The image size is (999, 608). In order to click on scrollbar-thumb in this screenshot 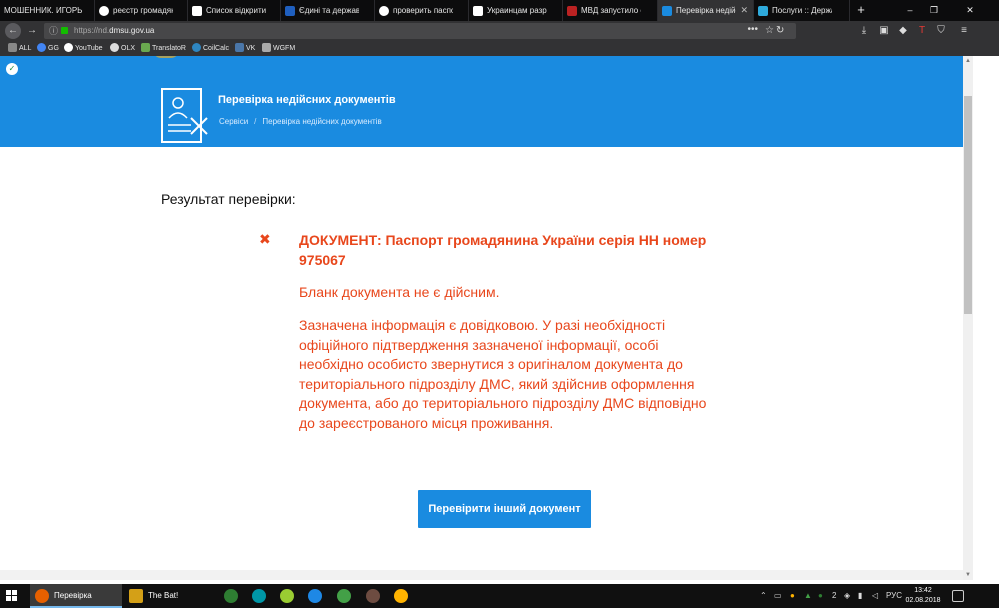, I will do `click(968, 205)`.